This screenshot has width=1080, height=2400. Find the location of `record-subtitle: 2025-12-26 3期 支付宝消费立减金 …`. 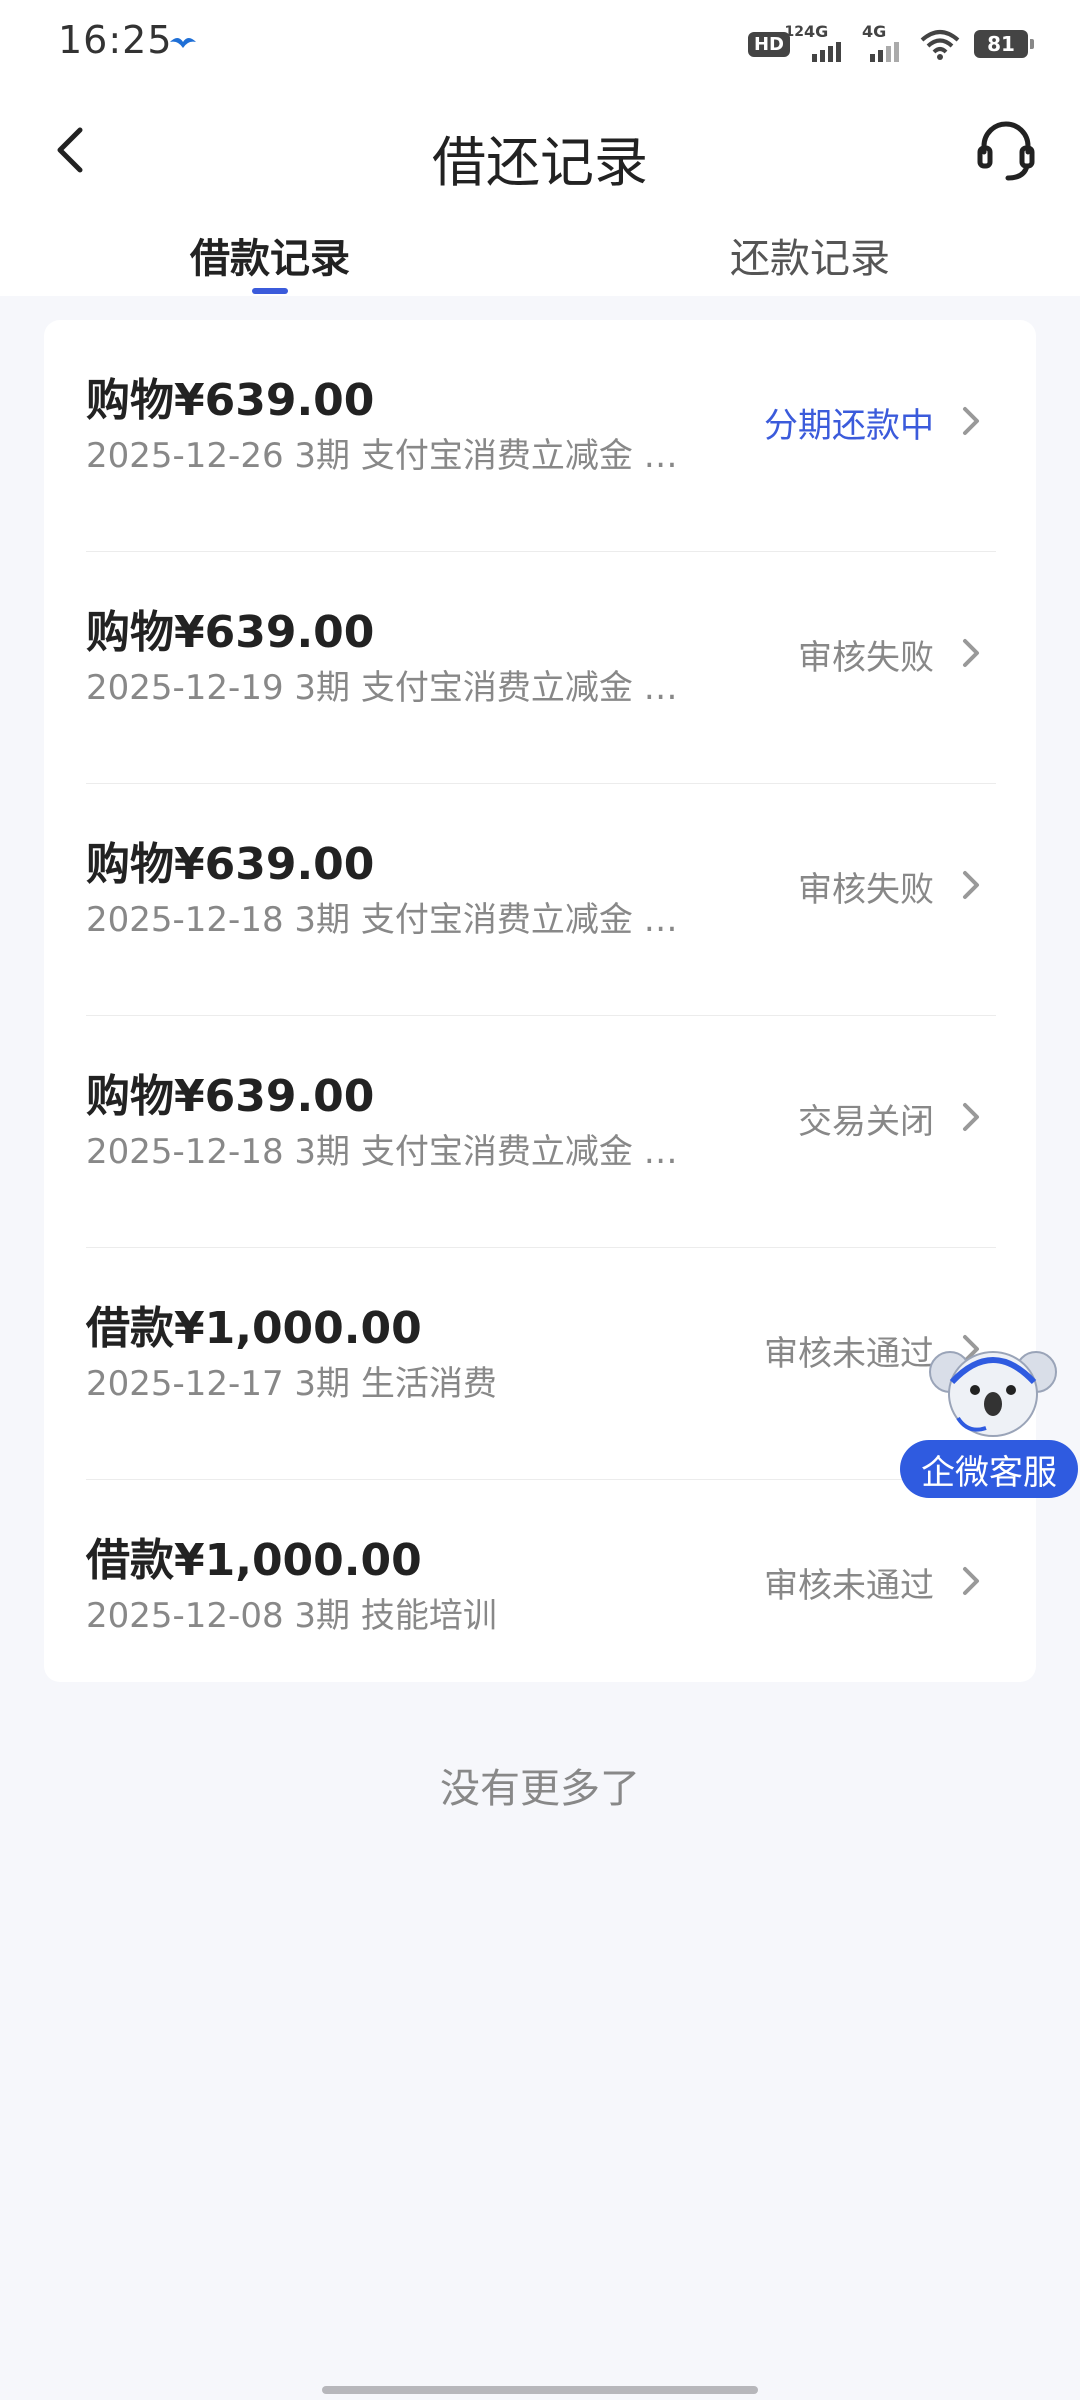

record-subtitle: 2025-12-26 3期 支付宝消费立减金 … is located at coordinates (382, 456).